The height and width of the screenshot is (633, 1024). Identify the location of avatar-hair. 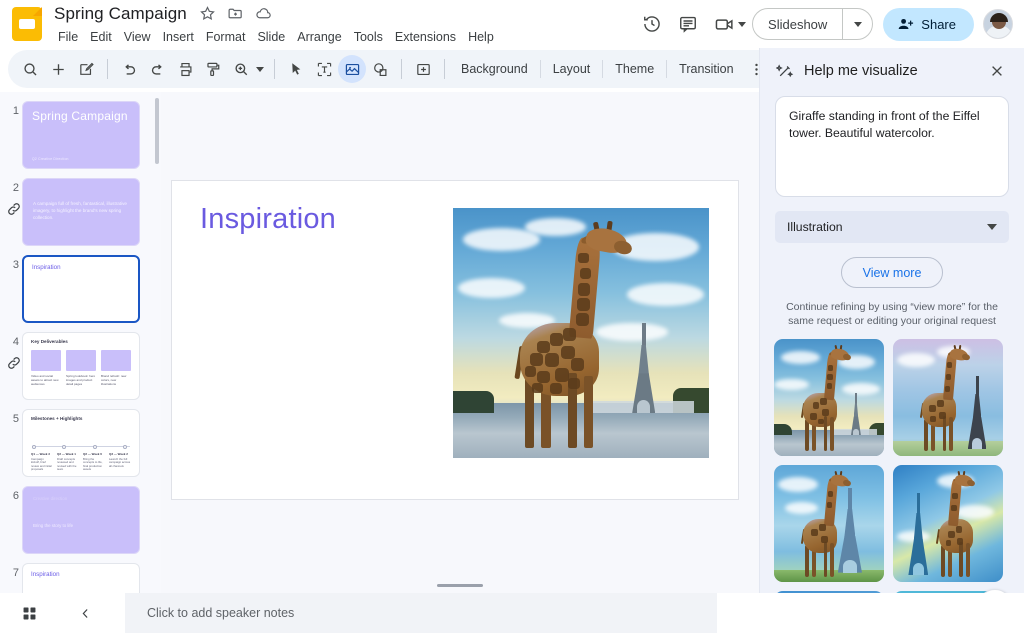
(999, 17).